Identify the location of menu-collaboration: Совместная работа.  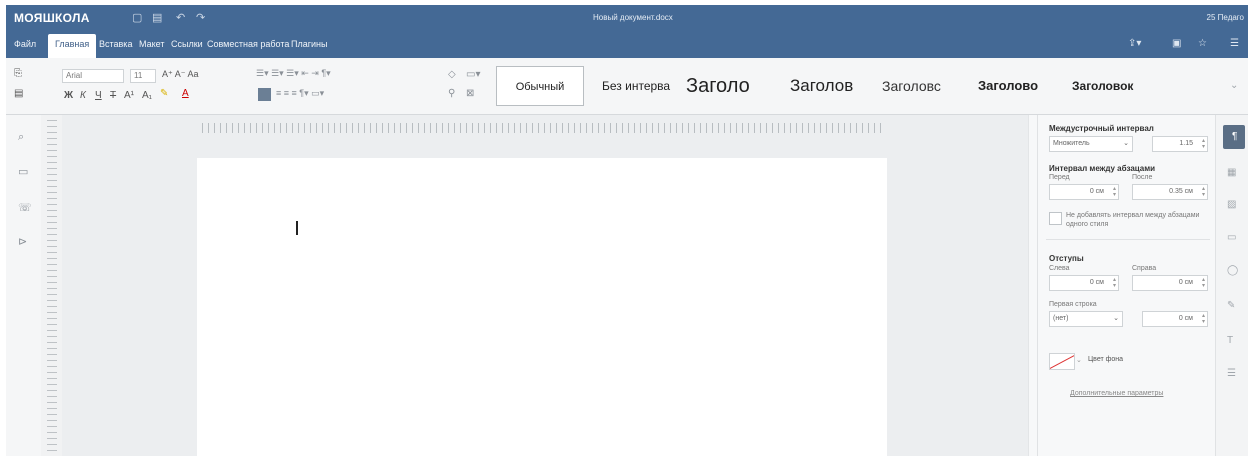
(248, 44).